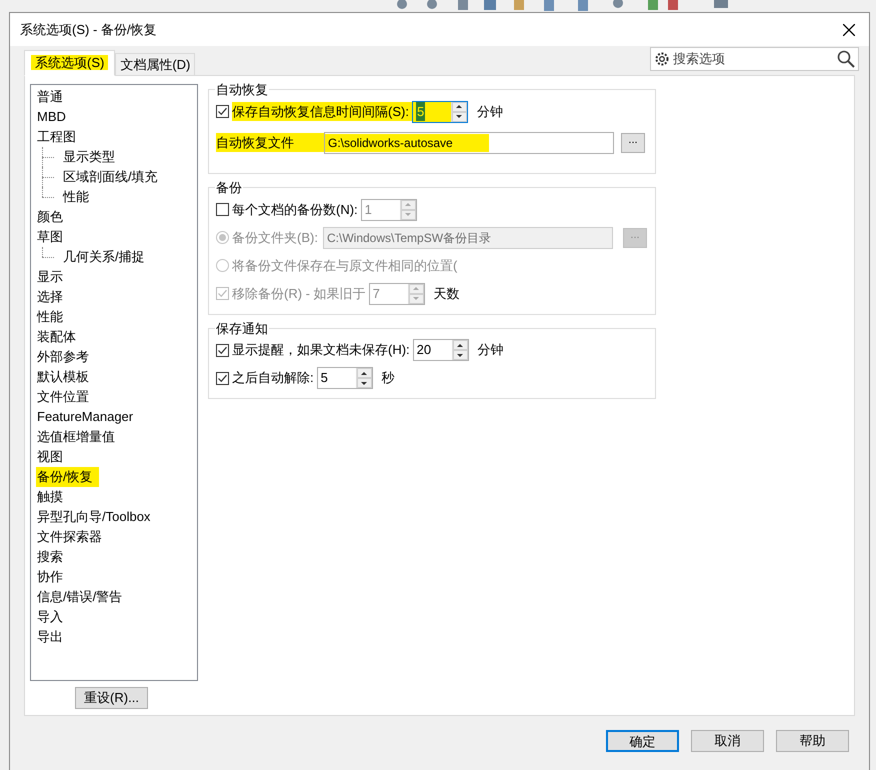 This screenshot has width=876, height=770. I want to click on tree-item: 选择, so click(50, 297).